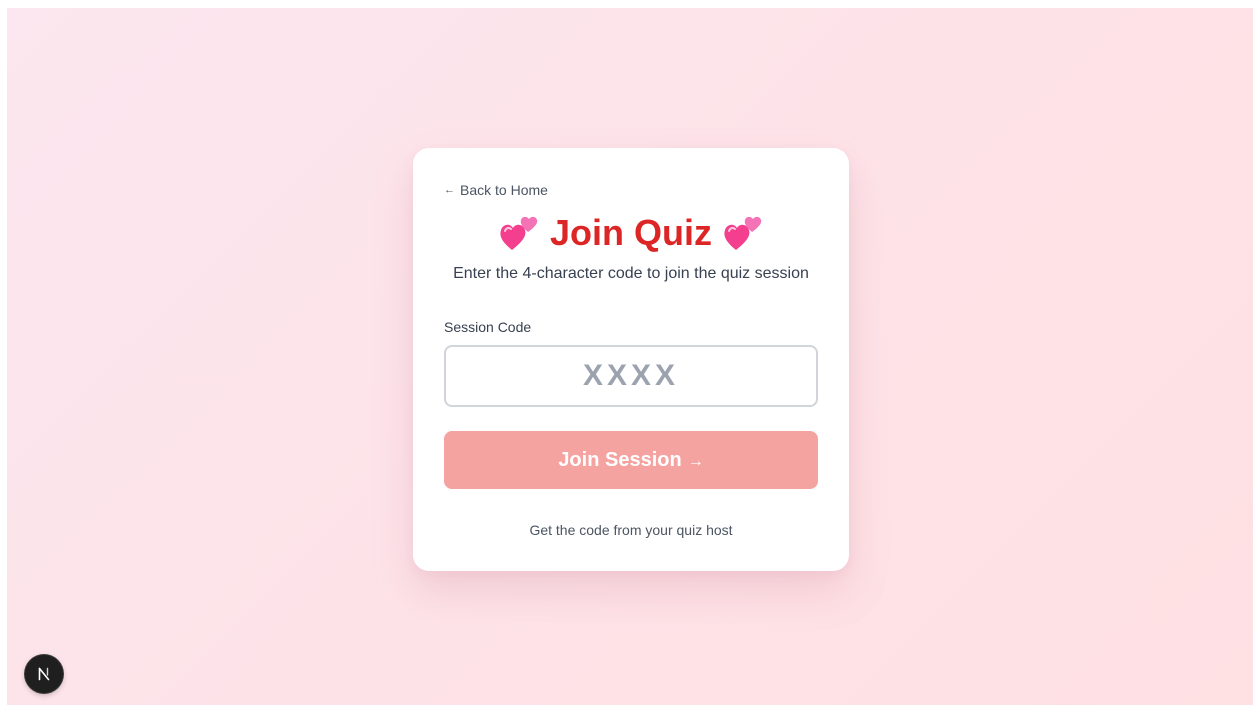 Image resolution: width=1253 pixels, height=705 pixels. I want to click on join-session-label: Join Session, so click(620, 459).